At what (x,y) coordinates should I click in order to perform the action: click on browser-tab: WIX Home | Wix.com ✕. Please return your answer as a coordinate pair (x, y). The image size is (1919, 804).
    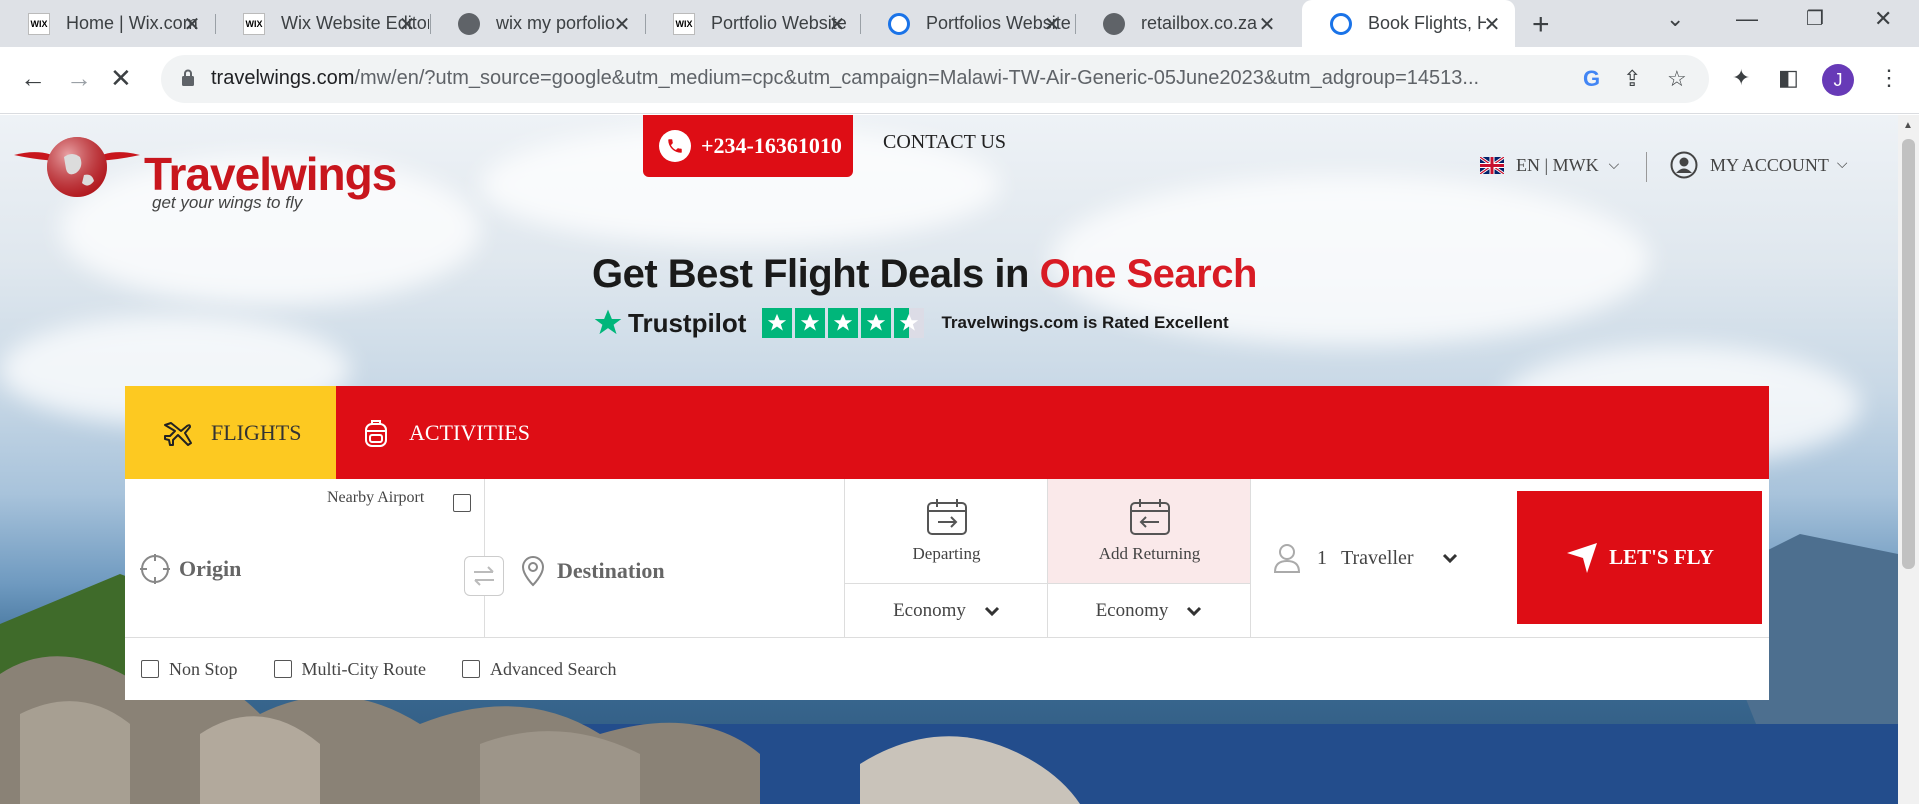
    Looking at the image, I should click on (107, 23).